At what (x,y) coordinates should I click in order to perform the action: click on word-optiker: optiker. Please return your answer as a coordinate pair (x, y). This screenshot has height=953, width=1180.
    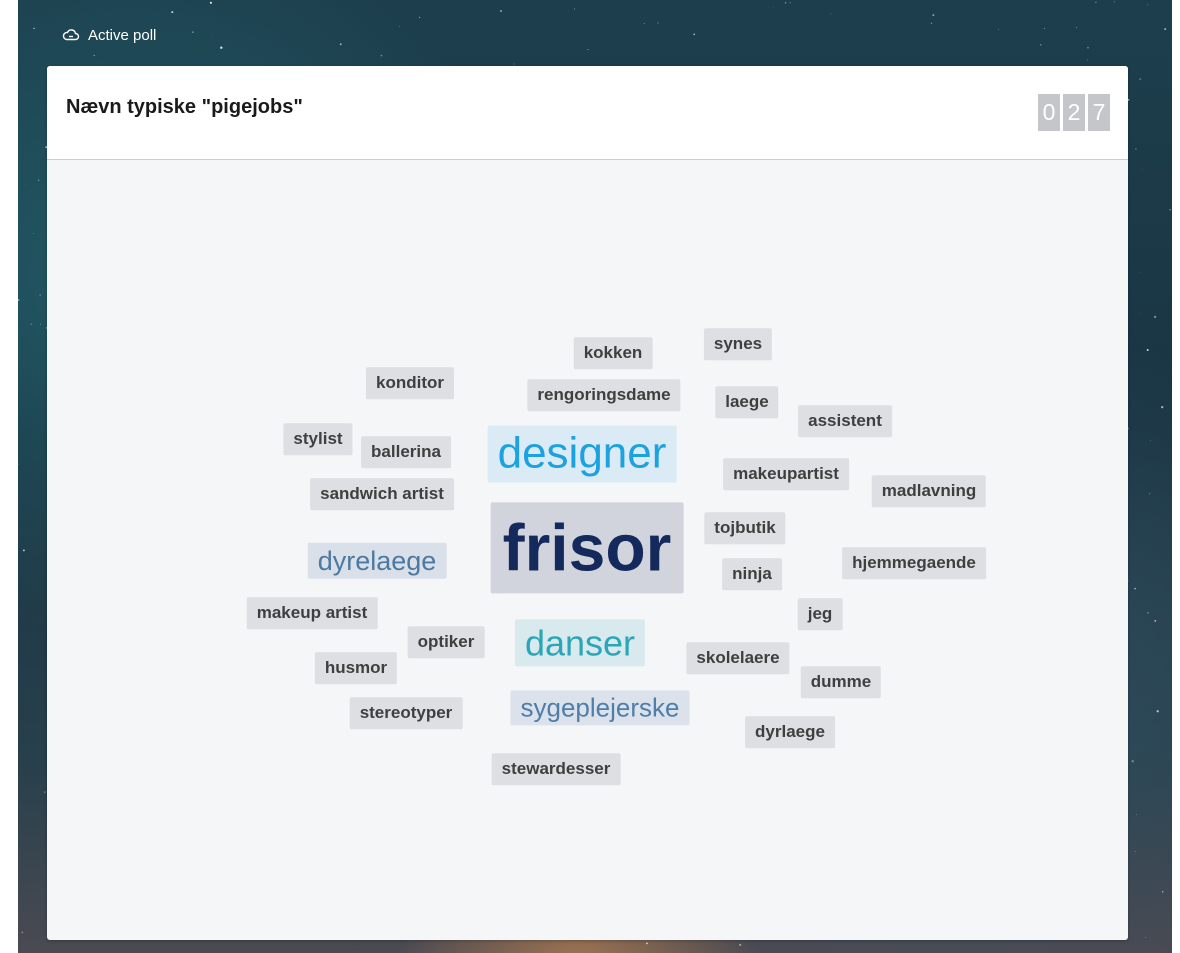
    Looking at the image, I should click on (446, 642).